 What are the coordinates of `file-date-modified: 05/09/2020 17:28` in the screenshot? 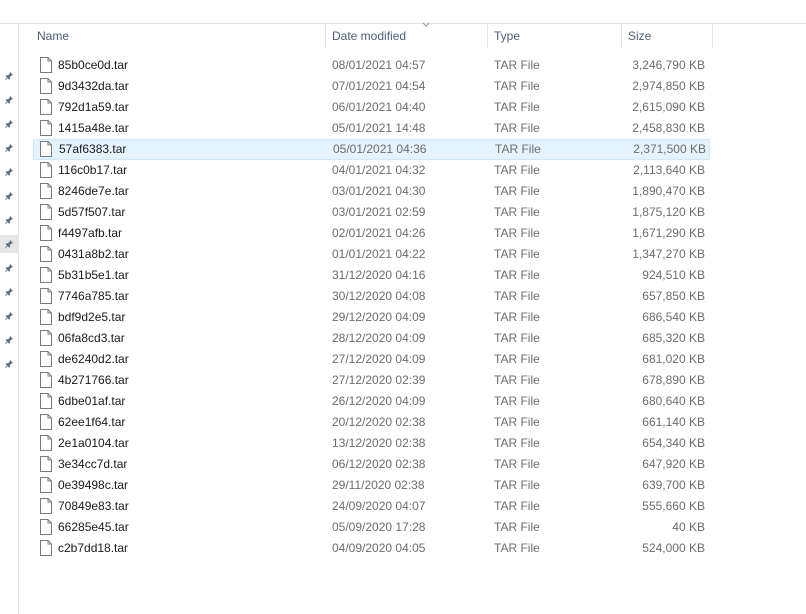 It's located at (379, 527).